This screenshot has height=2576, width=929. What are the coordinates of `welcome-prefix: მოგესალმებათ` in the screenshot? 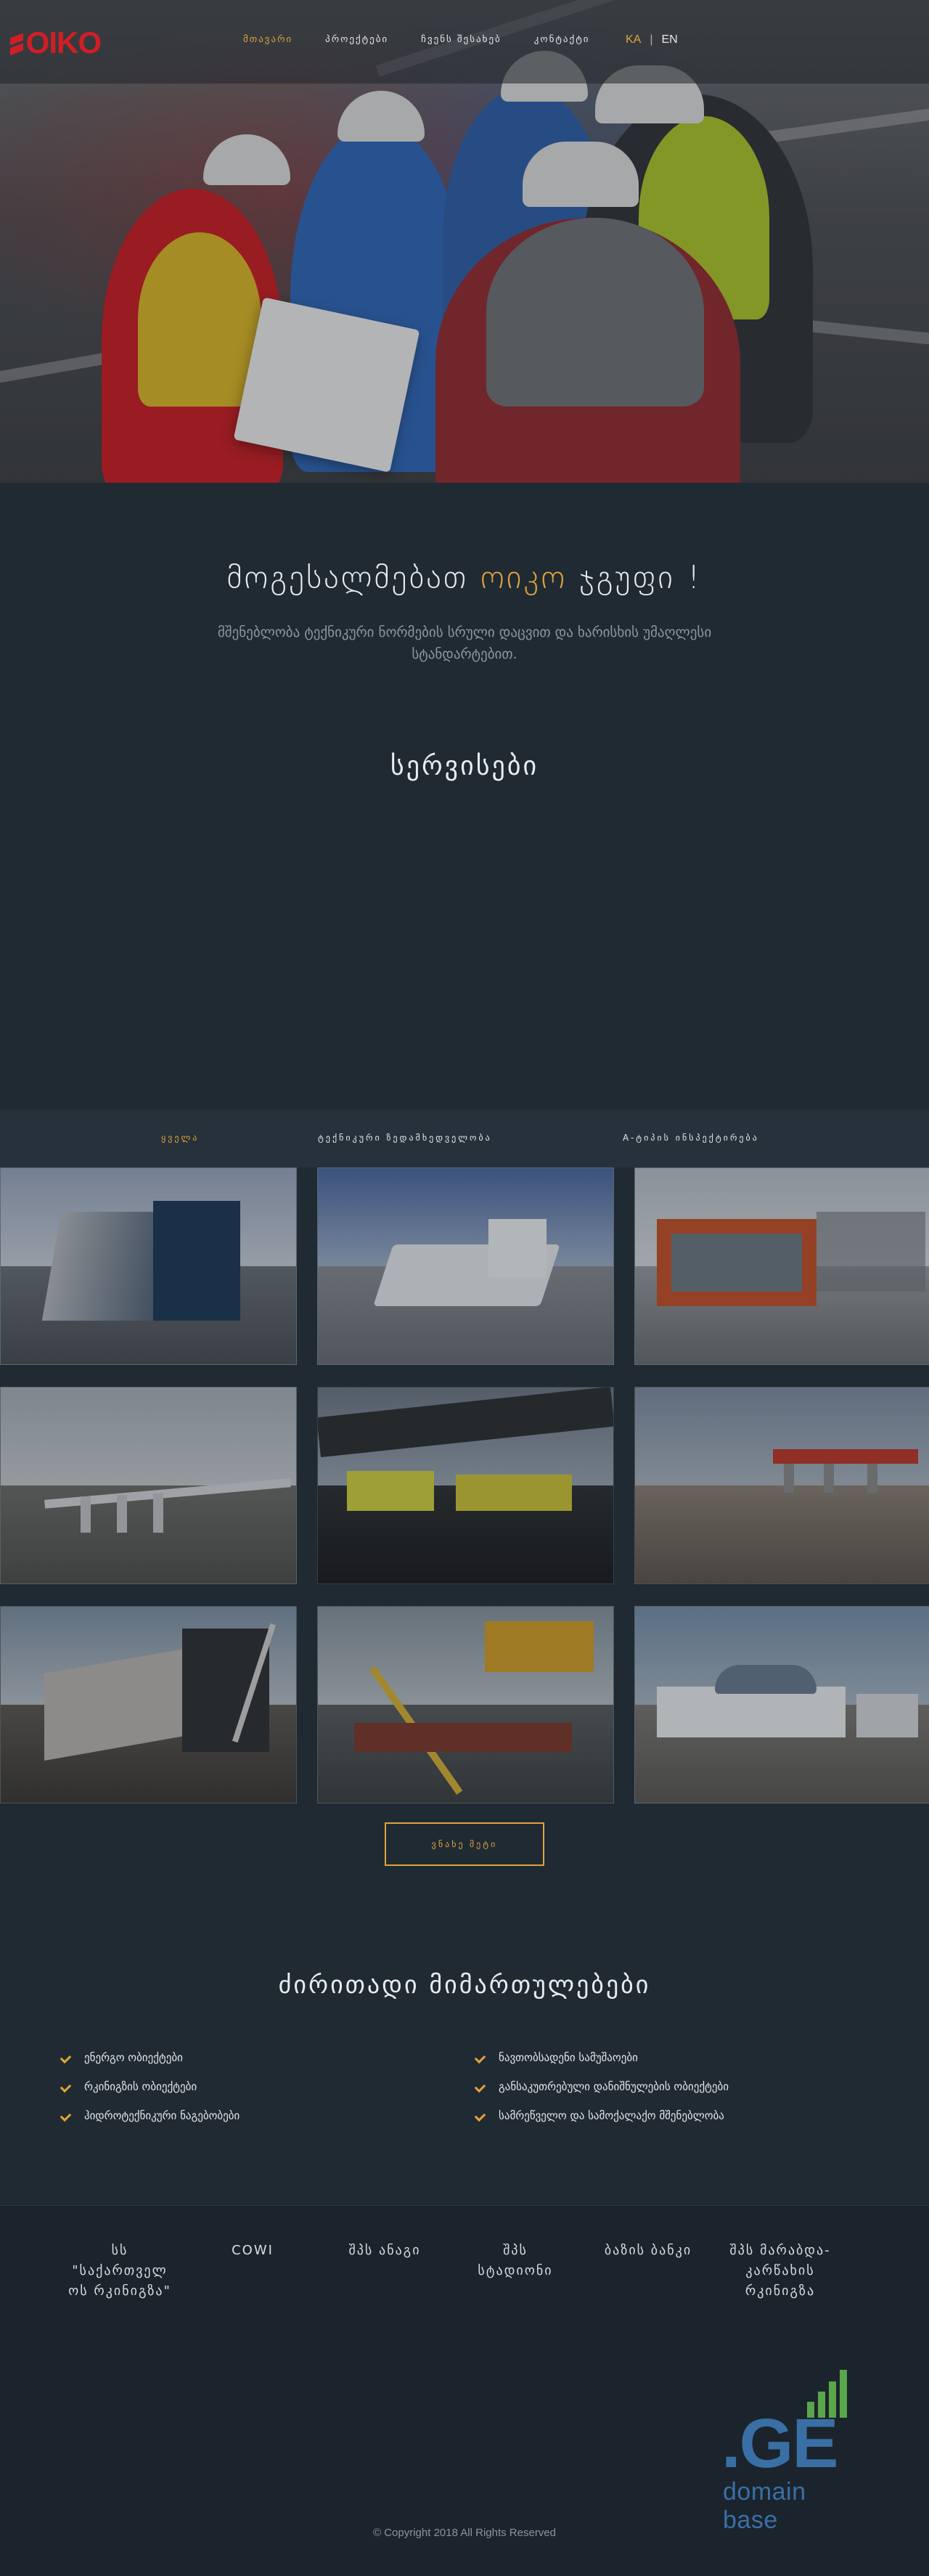 It's located at (348, 577).